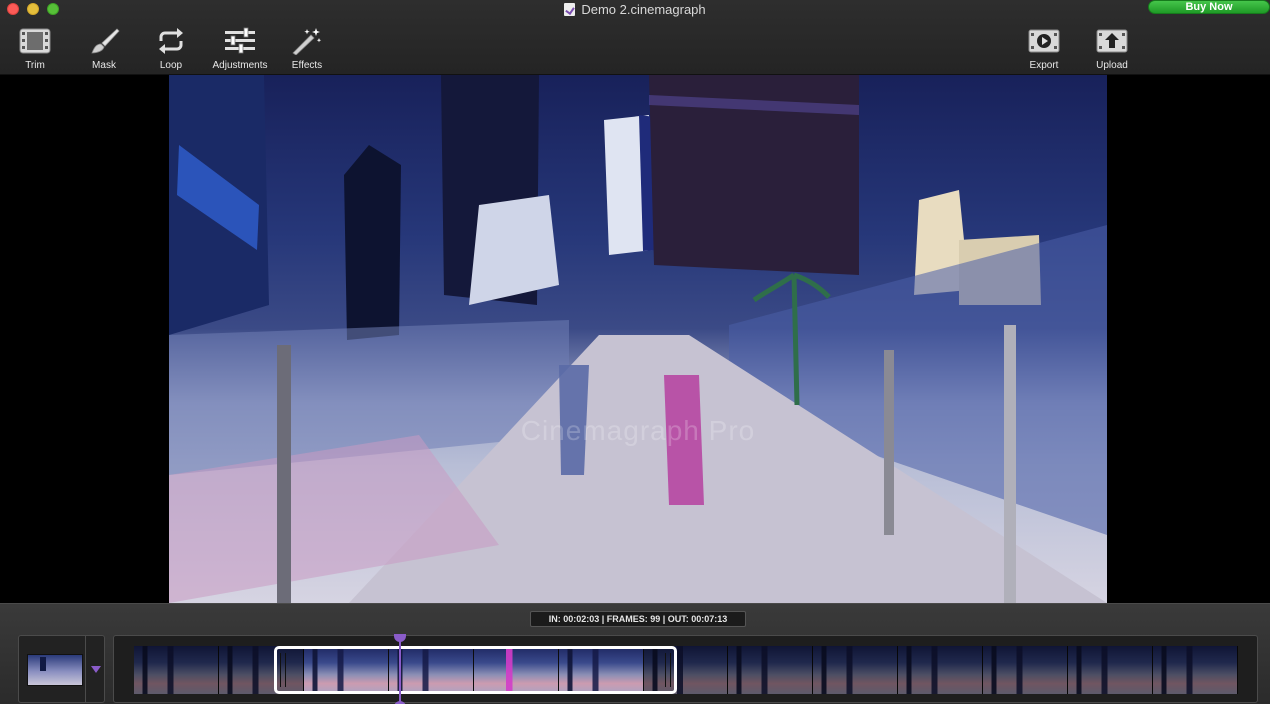 The height and width of the screenshot is (704, 1270). What do you see at coordinates (240, 65) in the screenshot?
I see `adjustments-label: Adjustments` at bounding box center [240, 65].